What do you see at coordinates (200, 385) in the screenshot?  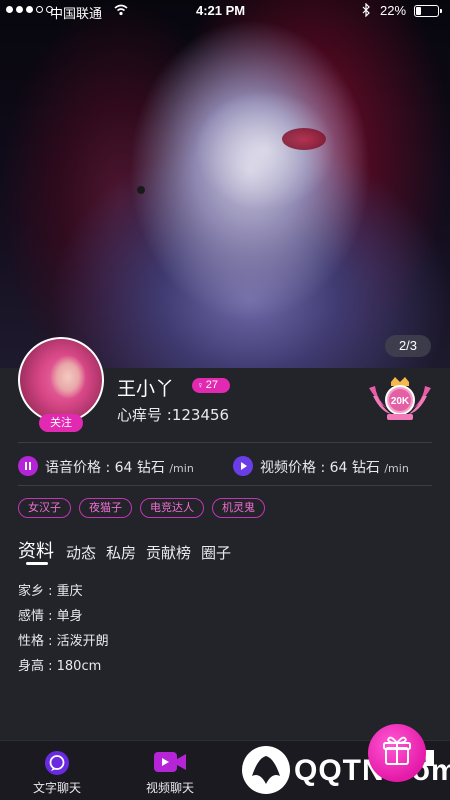 I see `gender-icon: ♀` at bounding box center [200, 385].